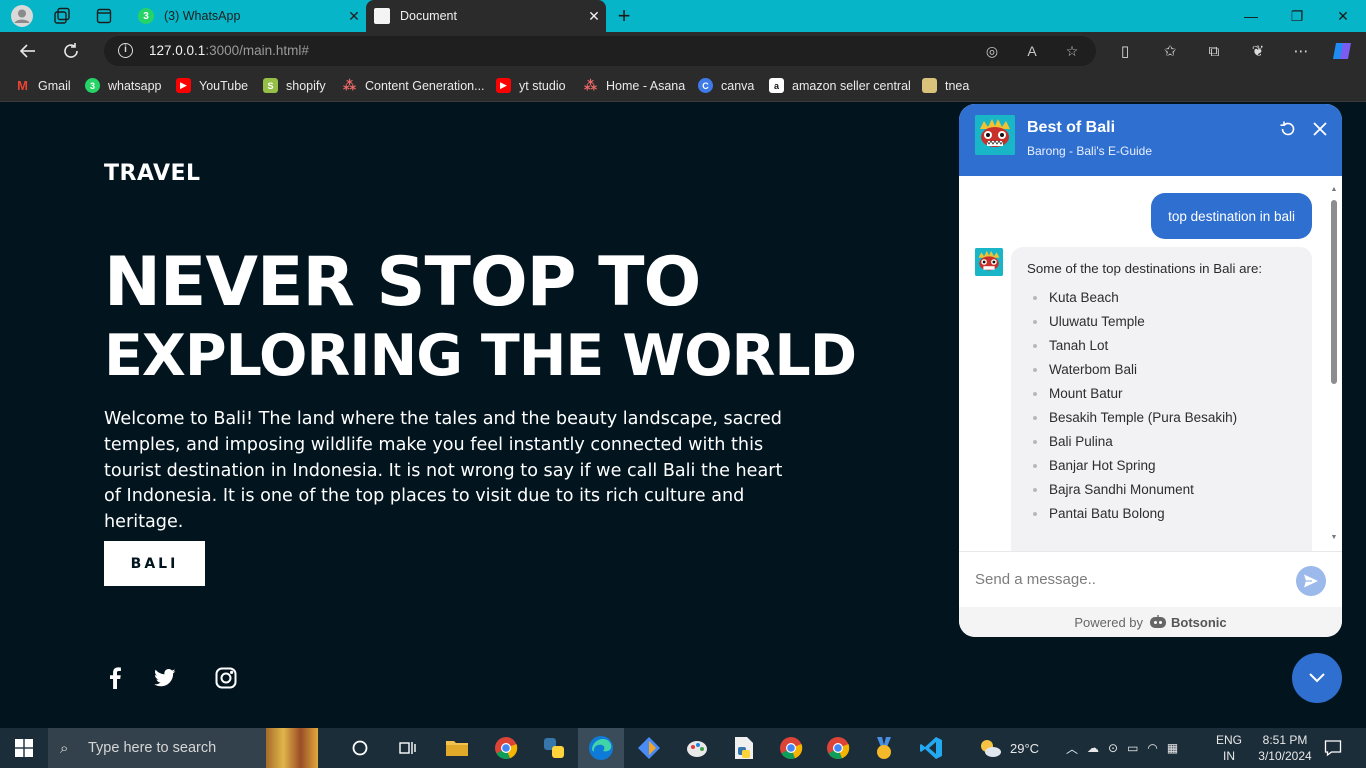 This screenshot has height=768, width=1366. Describe the element at coordinates (1301, 51) in the screenshot. I see `more-menu-icon: ⋯` at that location.